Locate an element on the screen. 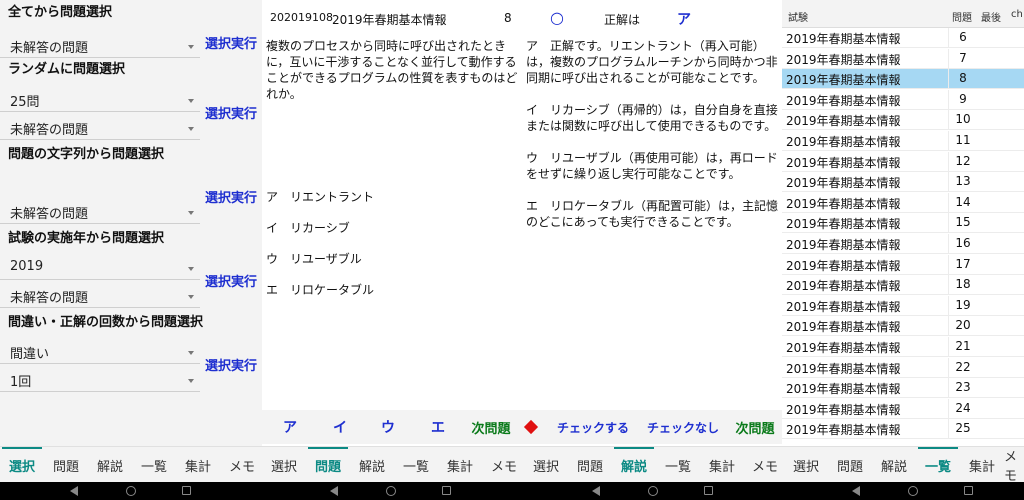 Image resolution: width=1024 pixels, height=500 pixels. status-select-random: 未解答の問題 is located at coordinates (100, 127).